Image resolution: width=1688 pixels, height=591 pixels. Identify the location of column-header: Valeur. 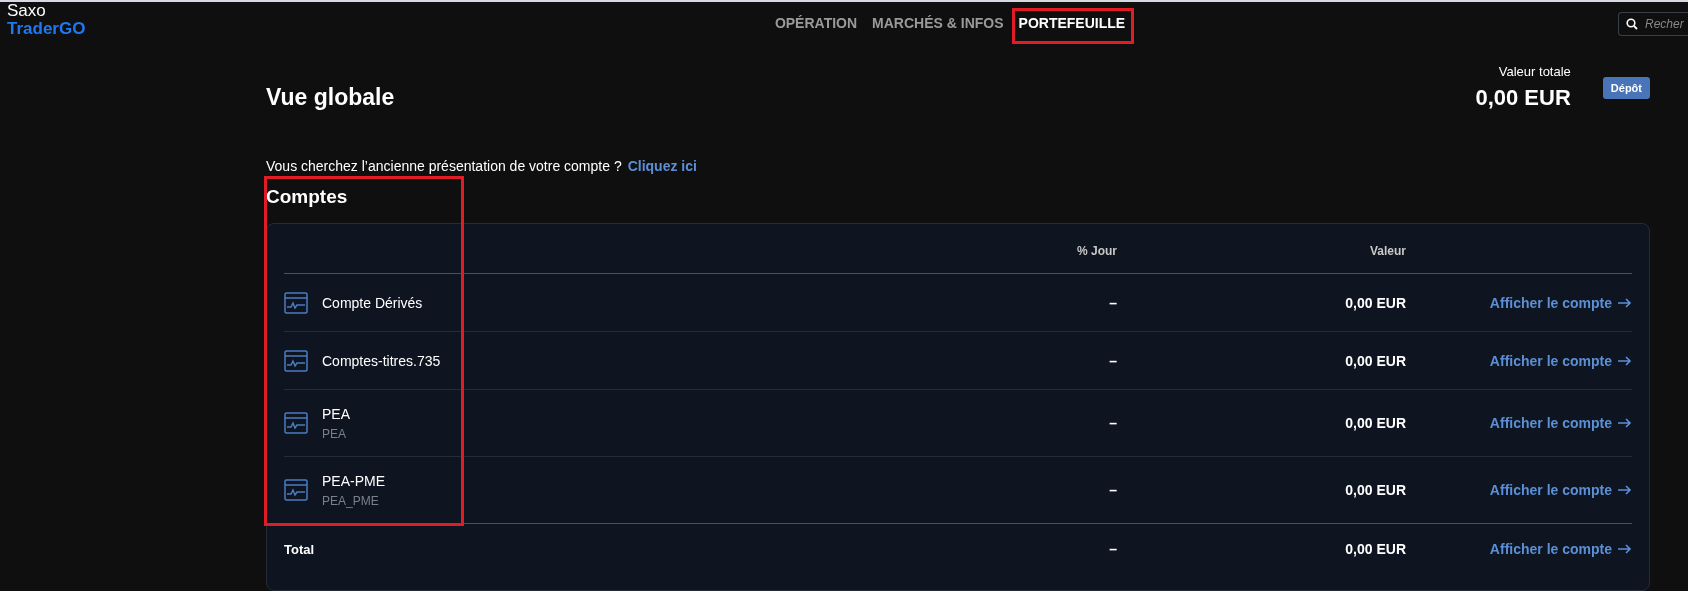
(1387, 250).